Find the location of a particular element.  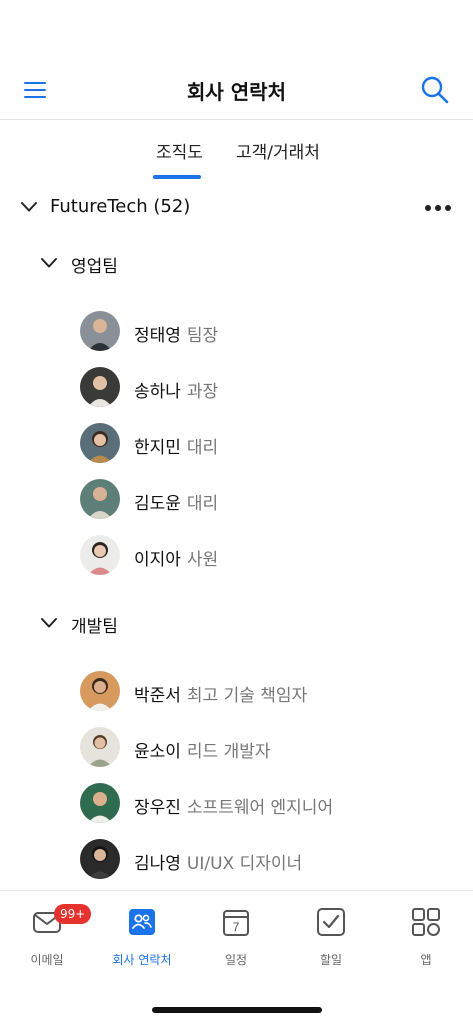

tab-org-chart: 조직도 is located at coordinates (179, 150).